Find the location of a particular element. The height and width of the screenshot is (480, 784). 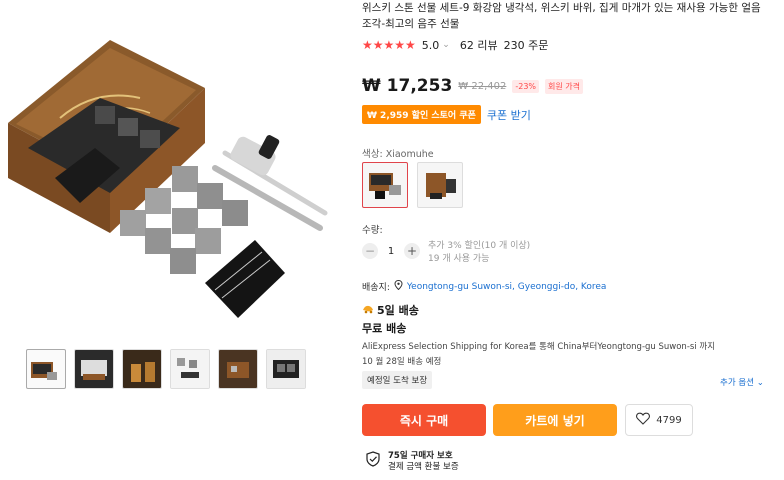

quantity-stepper: − 1 + is located at coordinates (391, 251).